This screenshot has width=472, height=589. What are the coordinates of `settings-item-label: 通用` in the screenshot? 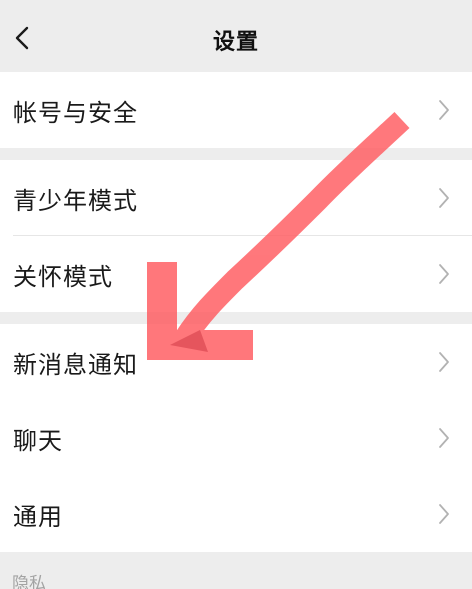 It's located at (38, 516).